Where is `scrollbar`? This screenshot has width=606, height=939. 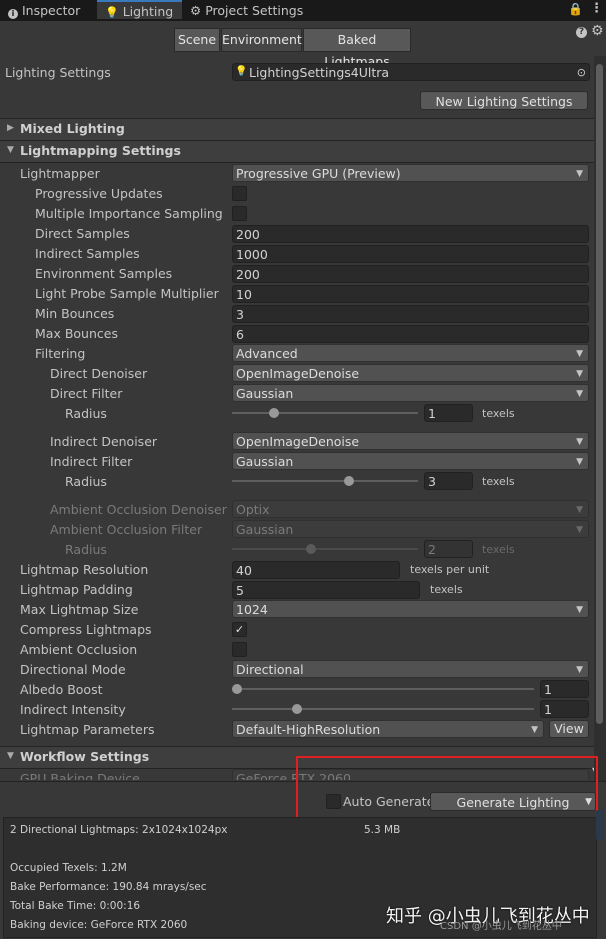
scrollbar is located at coordinates (600, 418).